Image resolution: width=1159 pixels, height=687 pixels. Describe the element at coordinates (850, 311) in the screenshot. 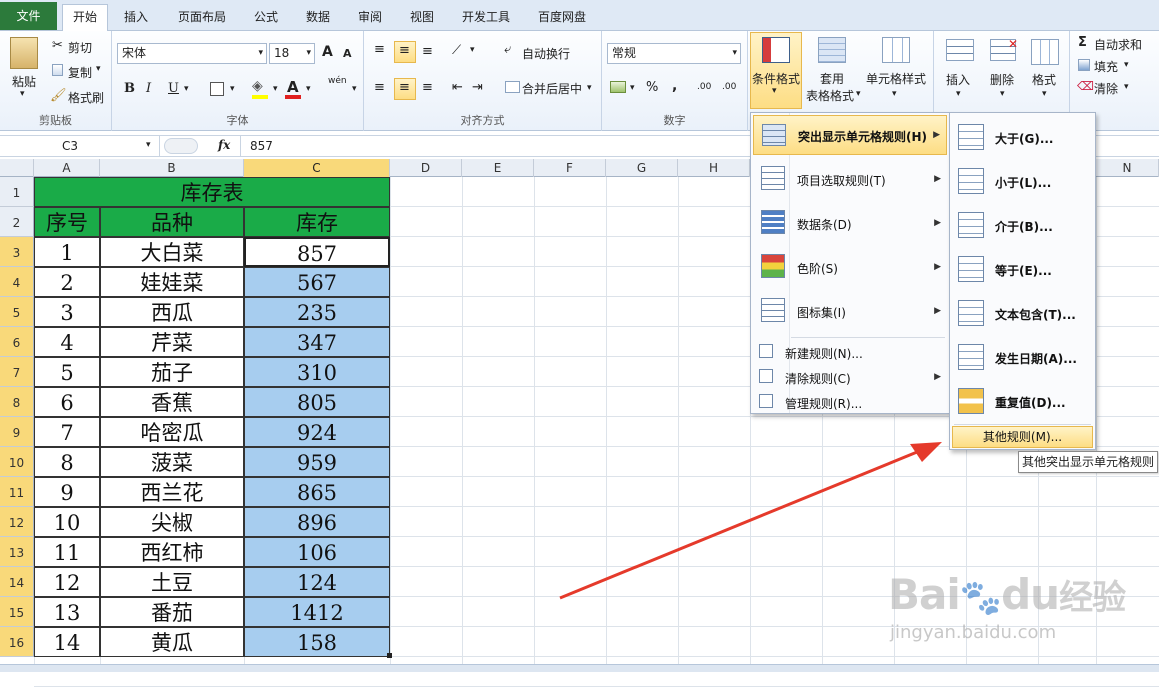

I see `menu-item-icon-sets: 图标集(I) ▶` at that location.